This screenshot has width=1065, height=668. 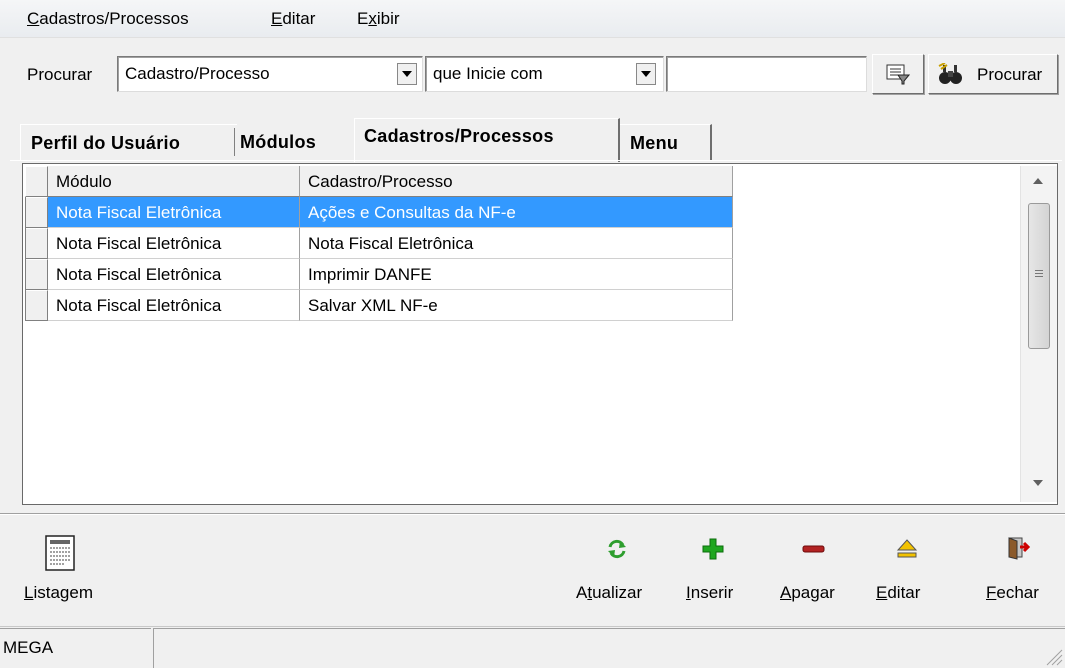 I want to click on column-header-cadastro-processo: Cadastro/Processo, so click(x=516, y=181).